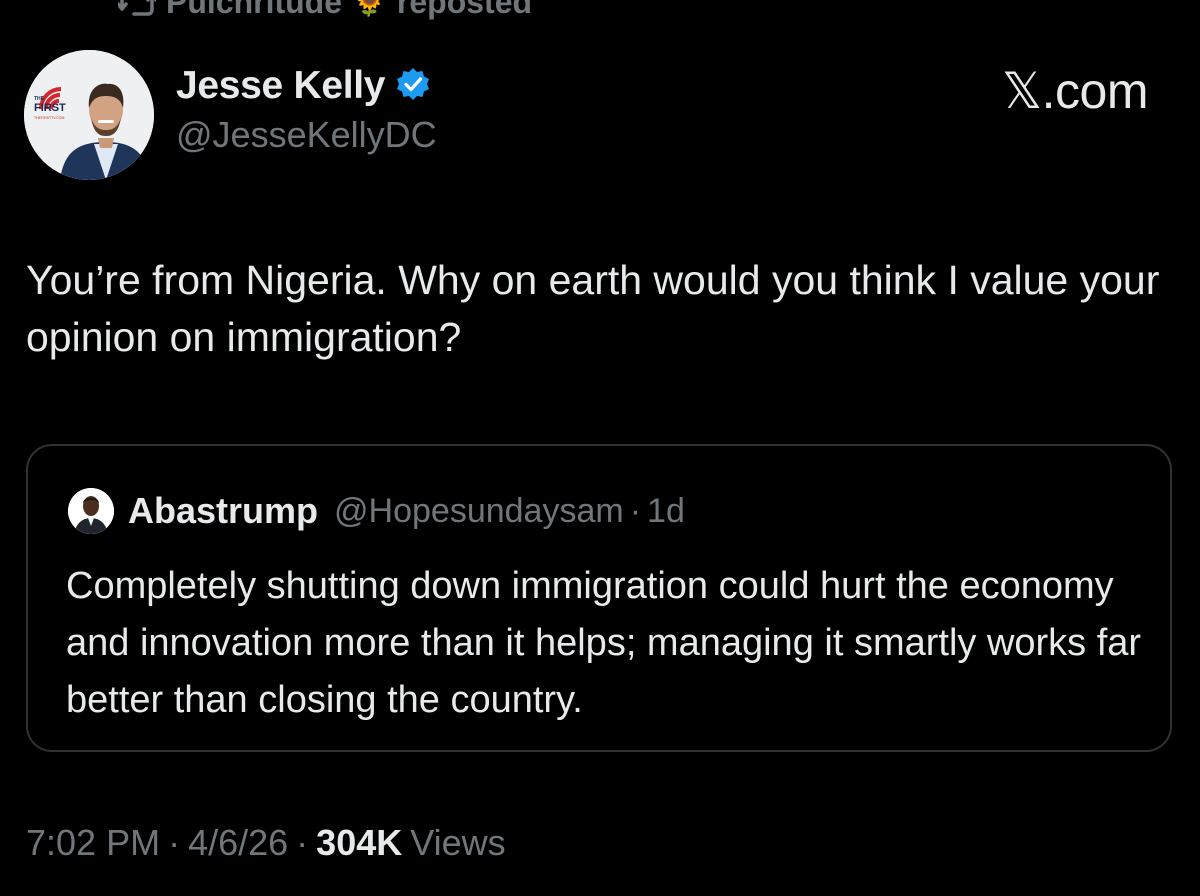 The height and width of the screenshot is (896, 1200). I want to click on tweet-meta: 7:02 PM · 4/6/26 · 304K Views, so click(266, 843).